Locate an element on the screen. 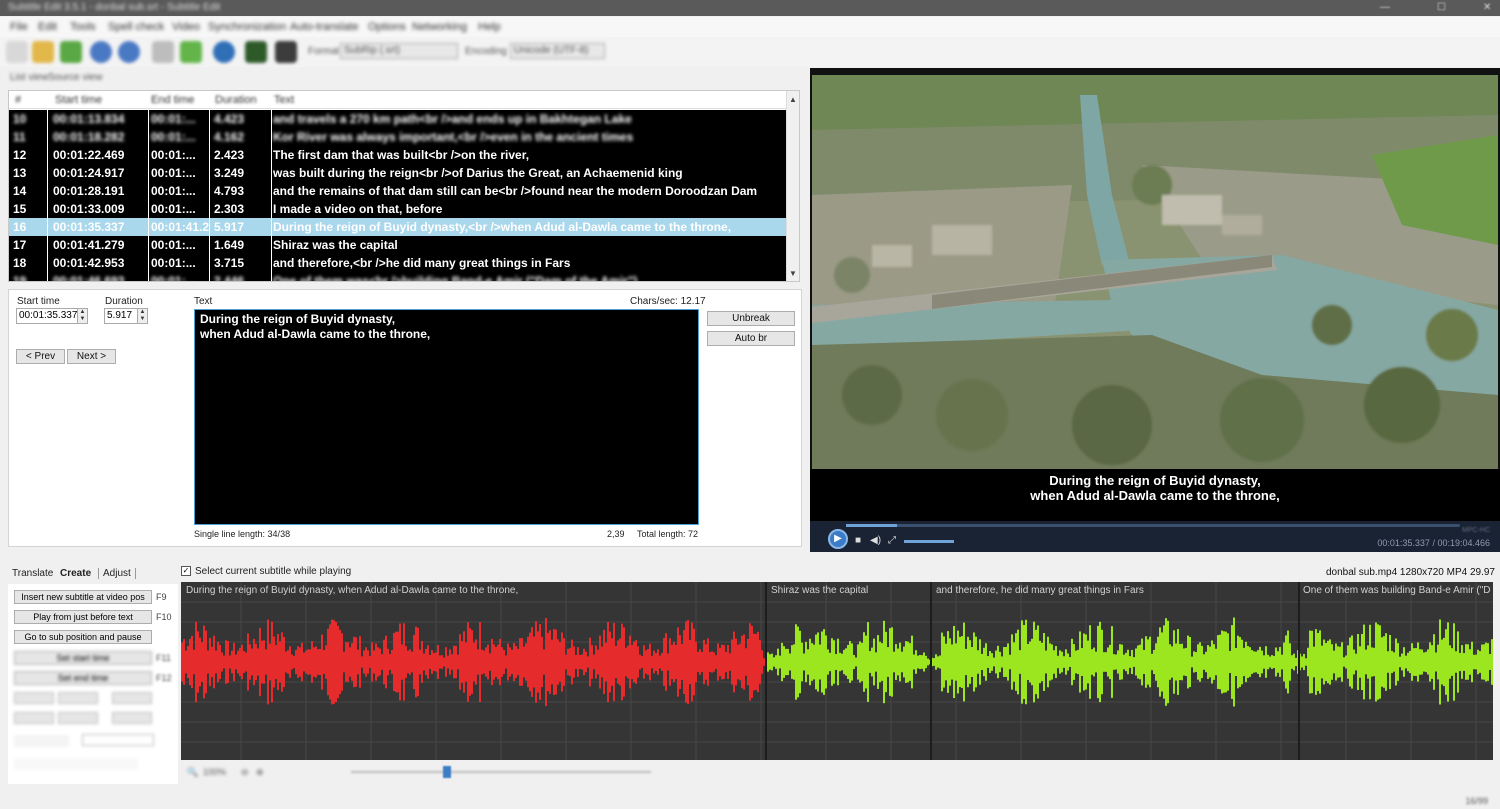 The width and height of the screenshot is (1500, 809). maximize-button: ☐ is located at coordinates (1443, 7).